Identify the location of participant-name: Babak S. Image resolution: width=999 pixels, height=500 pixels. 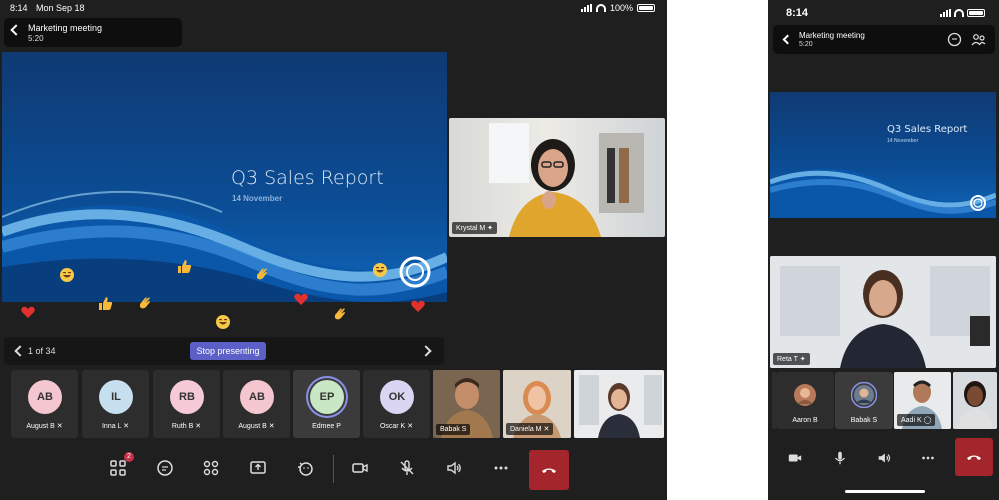
(864, 420).